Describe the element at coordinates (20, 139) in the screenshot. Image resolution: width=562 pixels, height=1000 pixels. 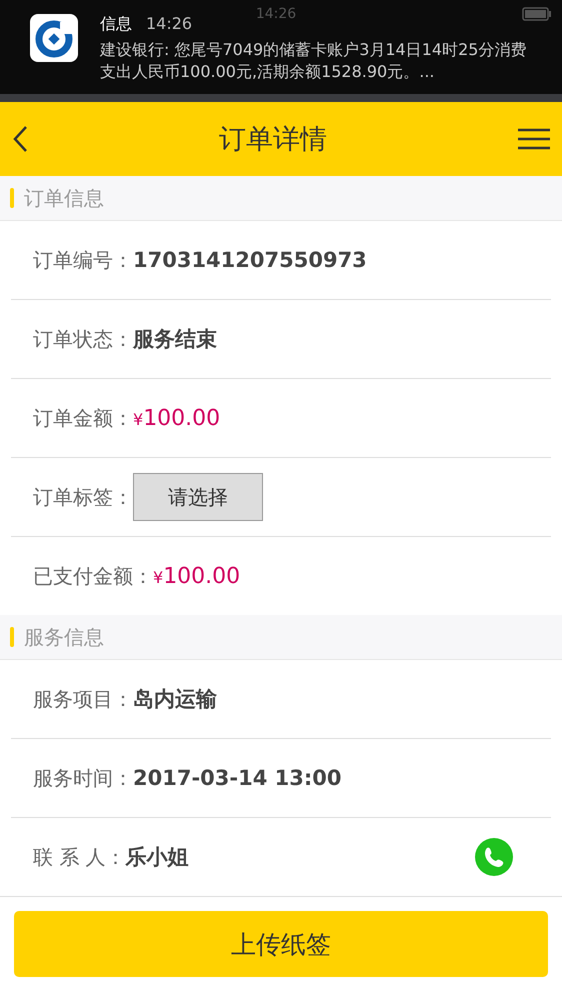
I see `back-icon` at that location.